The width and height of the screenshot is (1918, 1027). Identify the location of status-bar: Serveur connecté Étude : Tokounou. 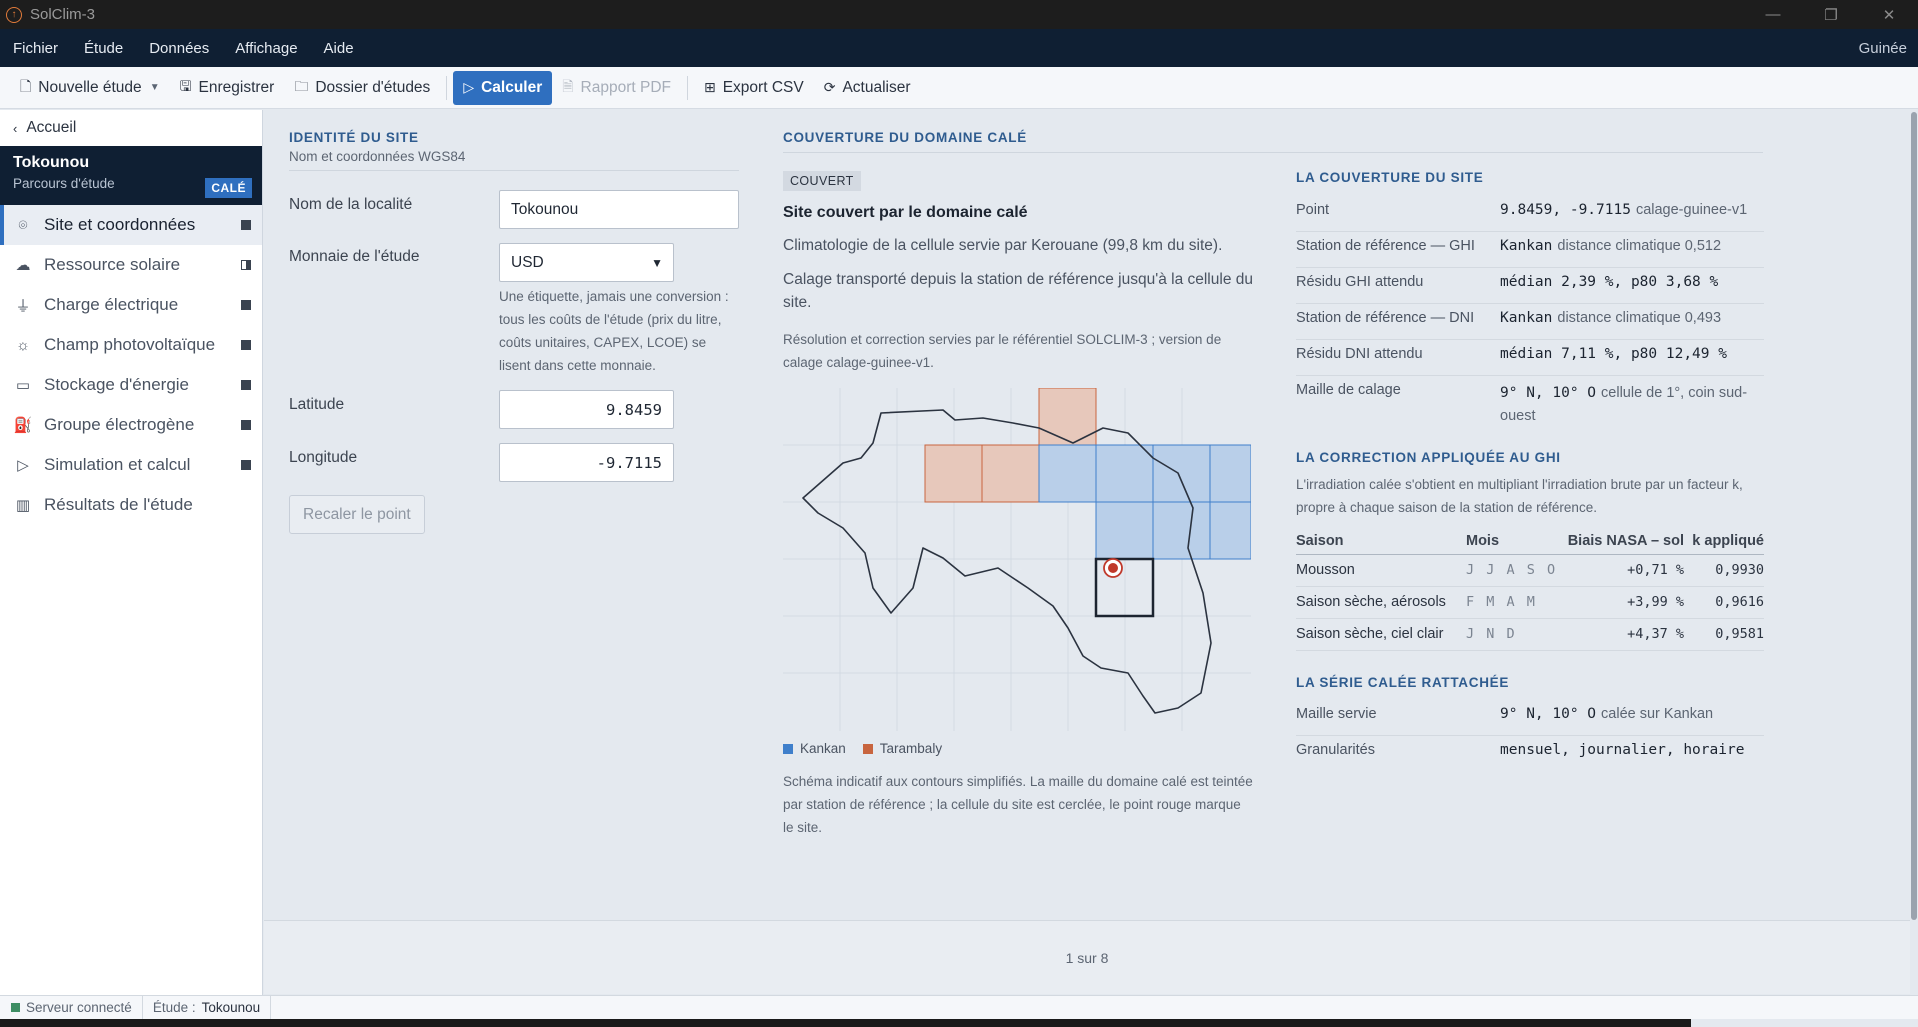
(959, 1007).